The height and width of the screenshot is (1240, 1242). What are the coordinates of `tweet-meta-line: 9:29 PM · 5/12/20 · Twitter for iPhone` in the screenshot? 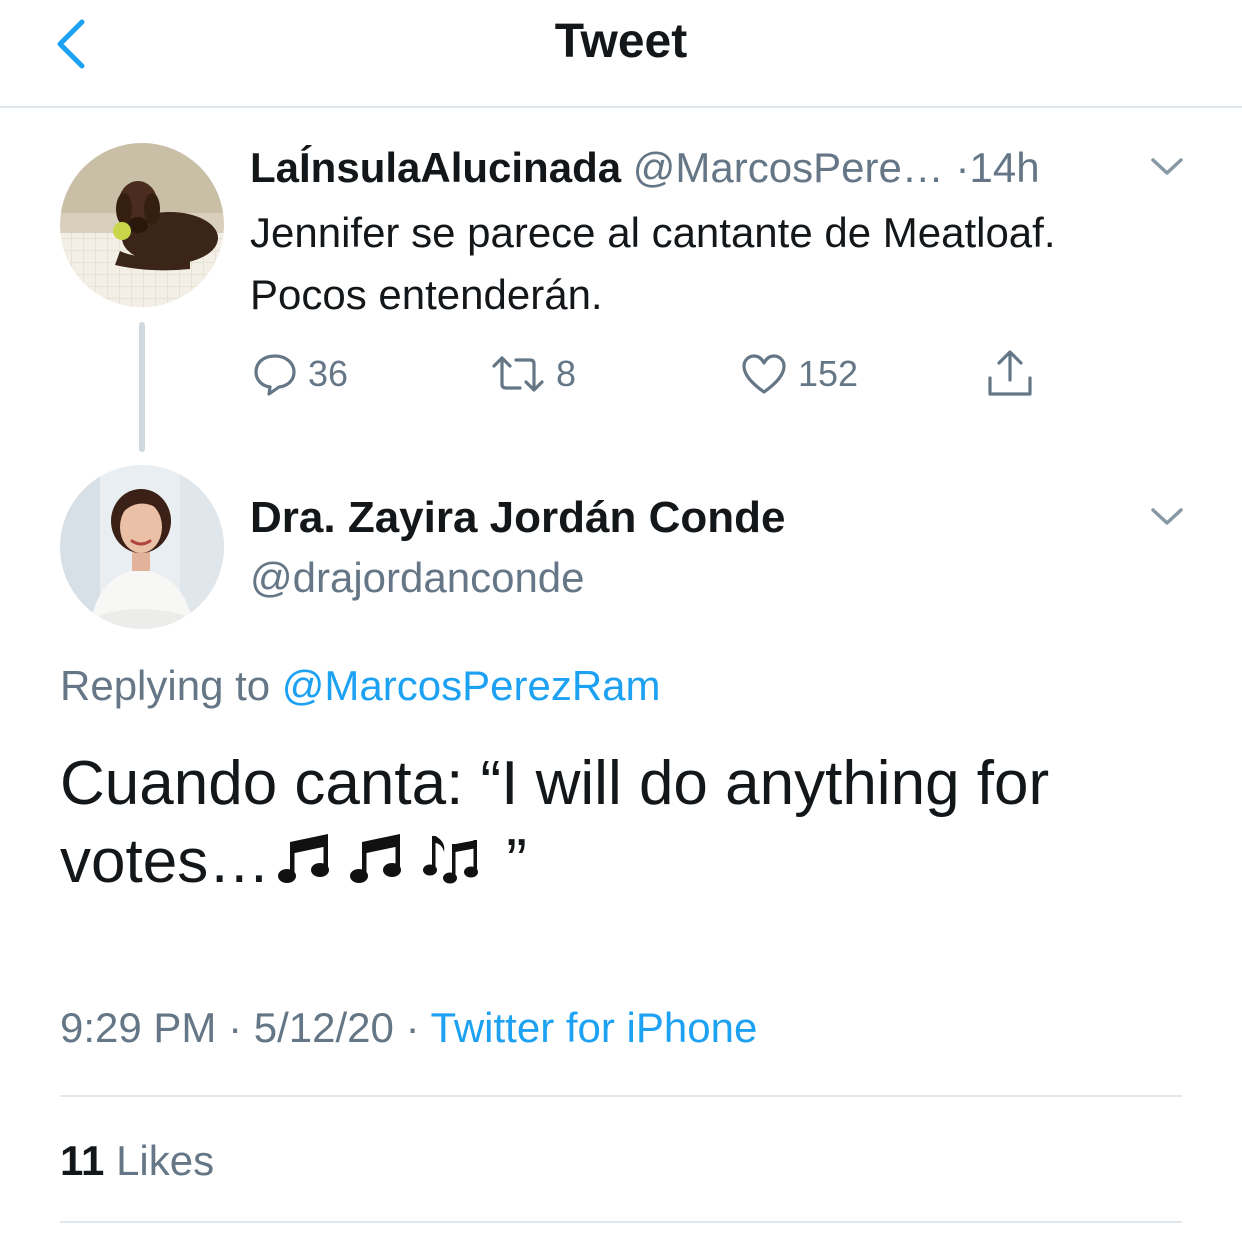 It's located at (408, 1028).